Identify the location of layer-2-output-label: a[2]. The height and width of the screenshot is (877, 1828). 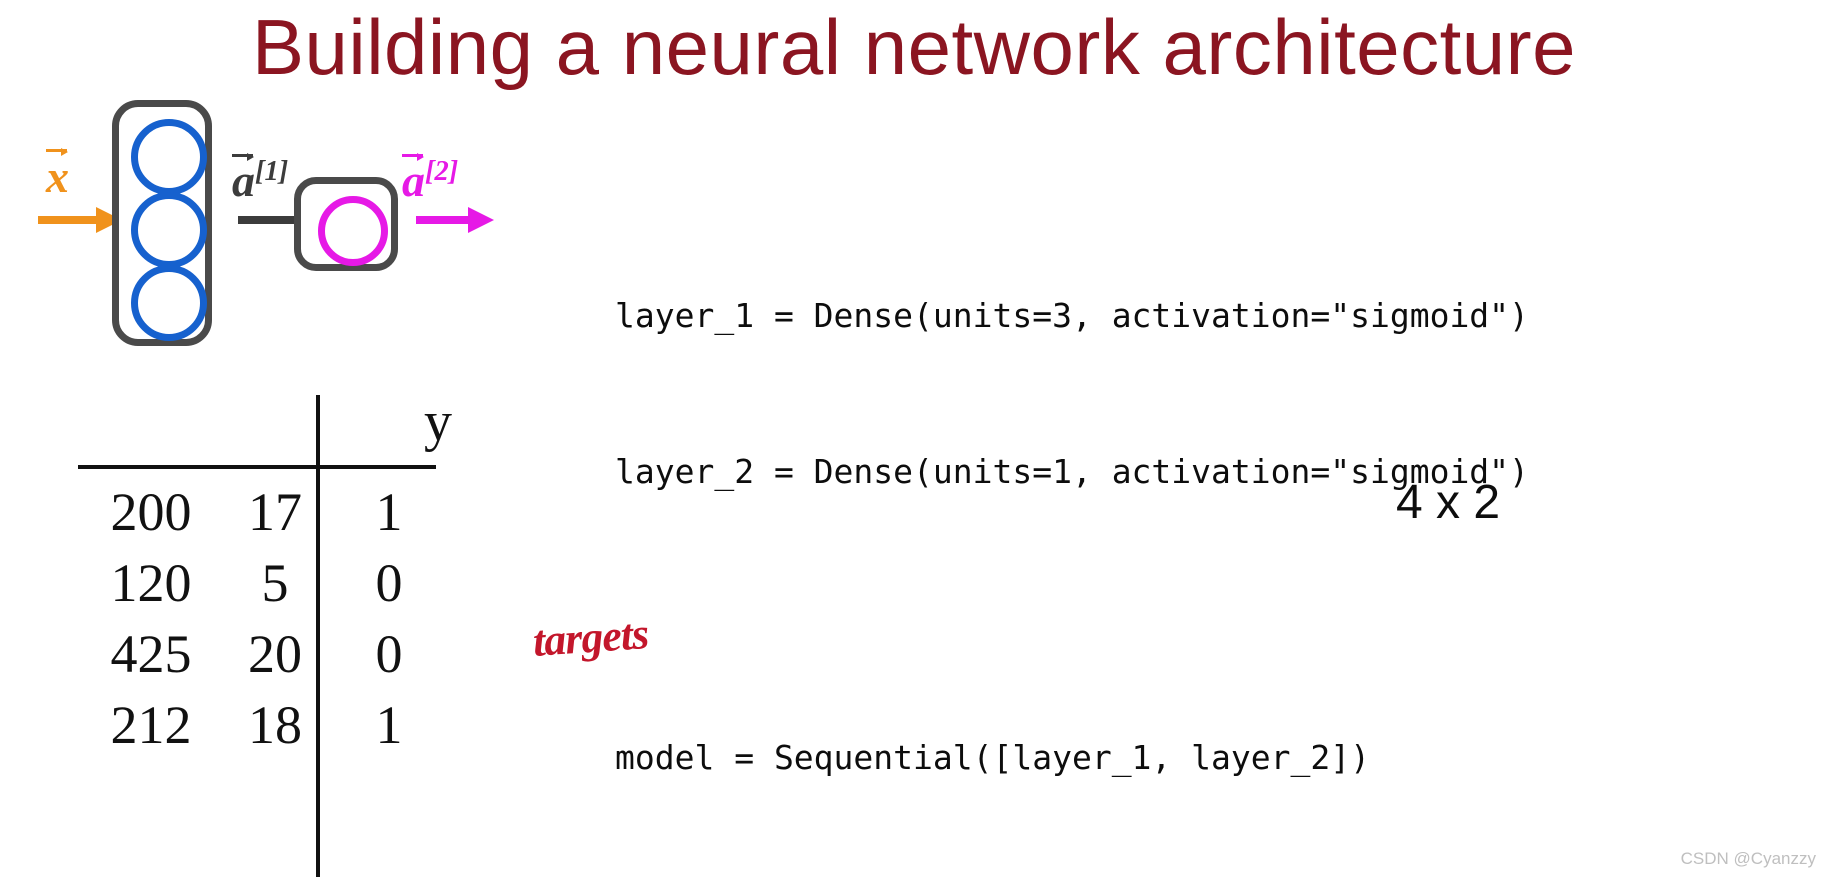
(430, 179).